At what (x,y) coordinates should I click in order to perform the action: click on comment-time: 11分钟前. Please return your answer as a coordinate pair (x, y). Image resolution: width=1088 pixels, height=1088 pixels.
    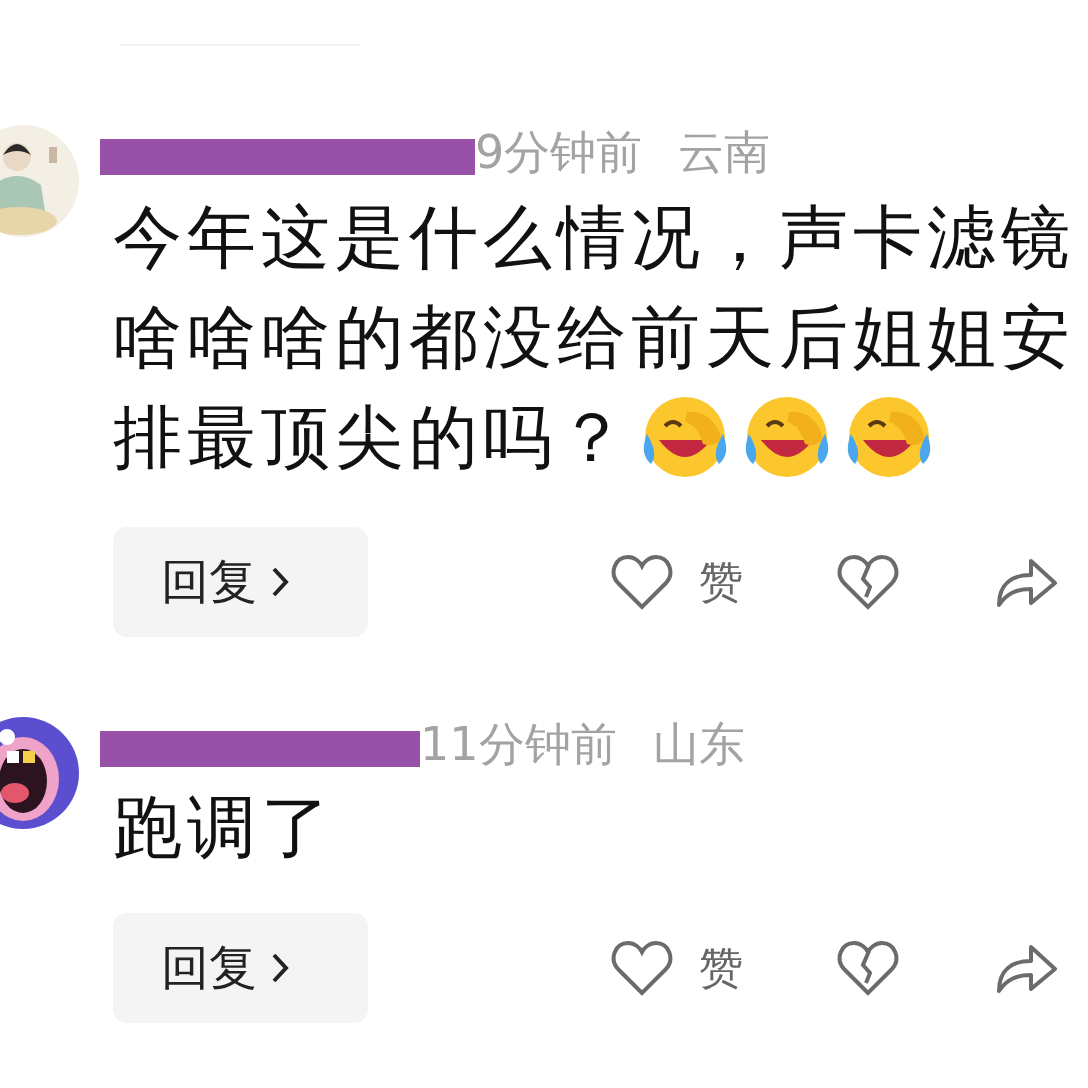
    Looking at the image, I should click on (518, 744).